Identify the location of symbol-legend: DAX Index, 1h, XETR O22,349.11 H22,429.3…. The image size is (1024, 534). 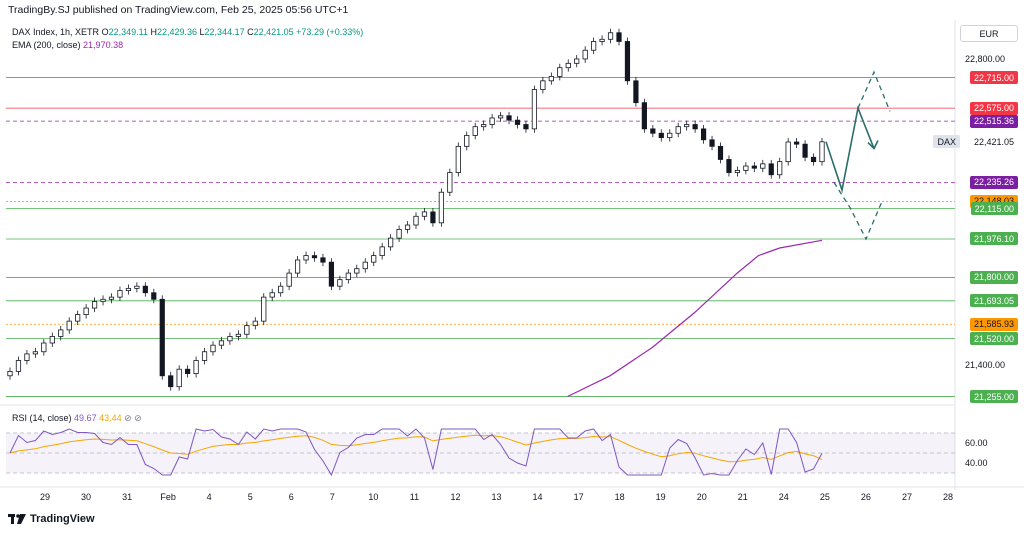
(187, 32).